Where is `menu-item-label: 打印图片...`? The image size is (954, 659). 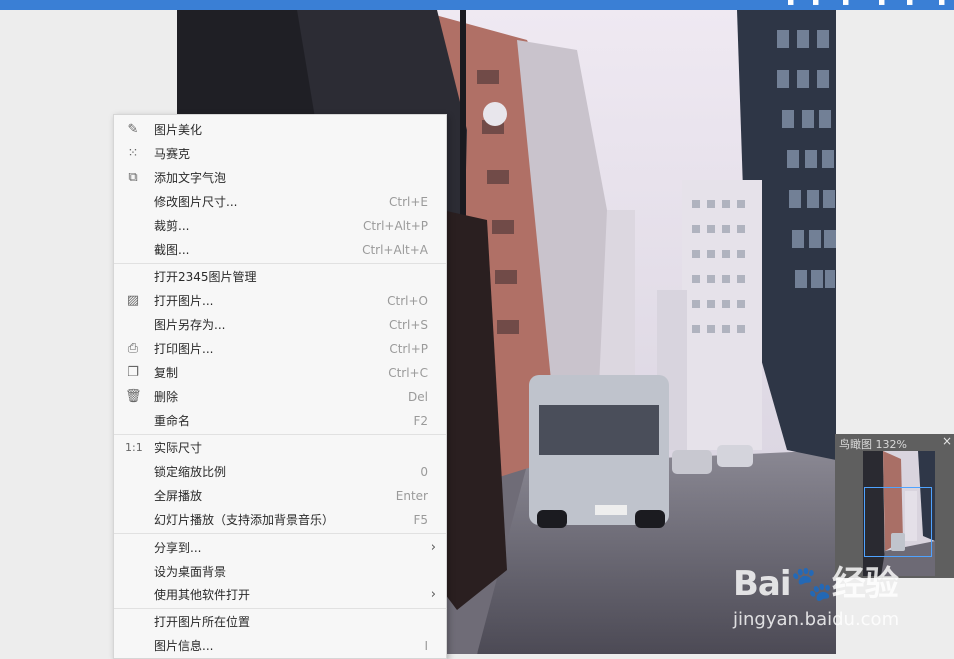
menu-item-label: 打印图片... is located at coordinates (184, 349).